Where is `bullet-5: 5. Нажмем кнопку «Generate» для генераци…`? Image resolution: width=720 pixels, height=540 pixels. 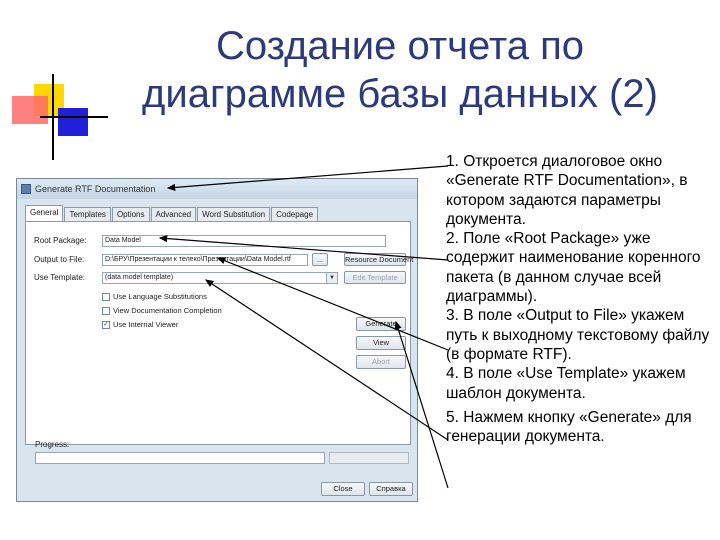
bullet-5: 5. Нажмем кнопку «Generate» для генераци… is located at coordinates (569, 427).